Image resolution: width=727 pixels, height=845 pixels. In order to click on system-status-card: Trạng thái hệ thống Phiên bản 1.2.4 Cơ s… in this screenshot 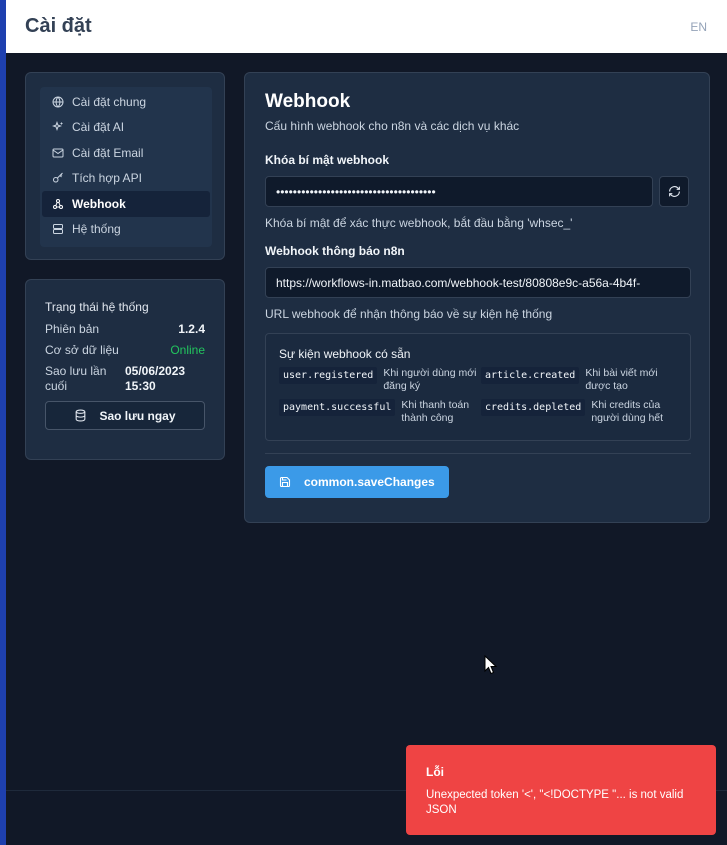, I will do `click(125, 369)`.